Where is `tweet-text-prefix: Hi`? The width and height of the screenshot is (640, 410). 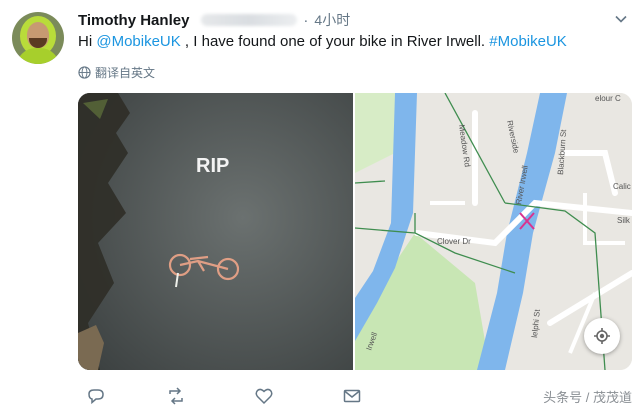 tweet-text-prefix: Hi is located at coordinates (87, 41).